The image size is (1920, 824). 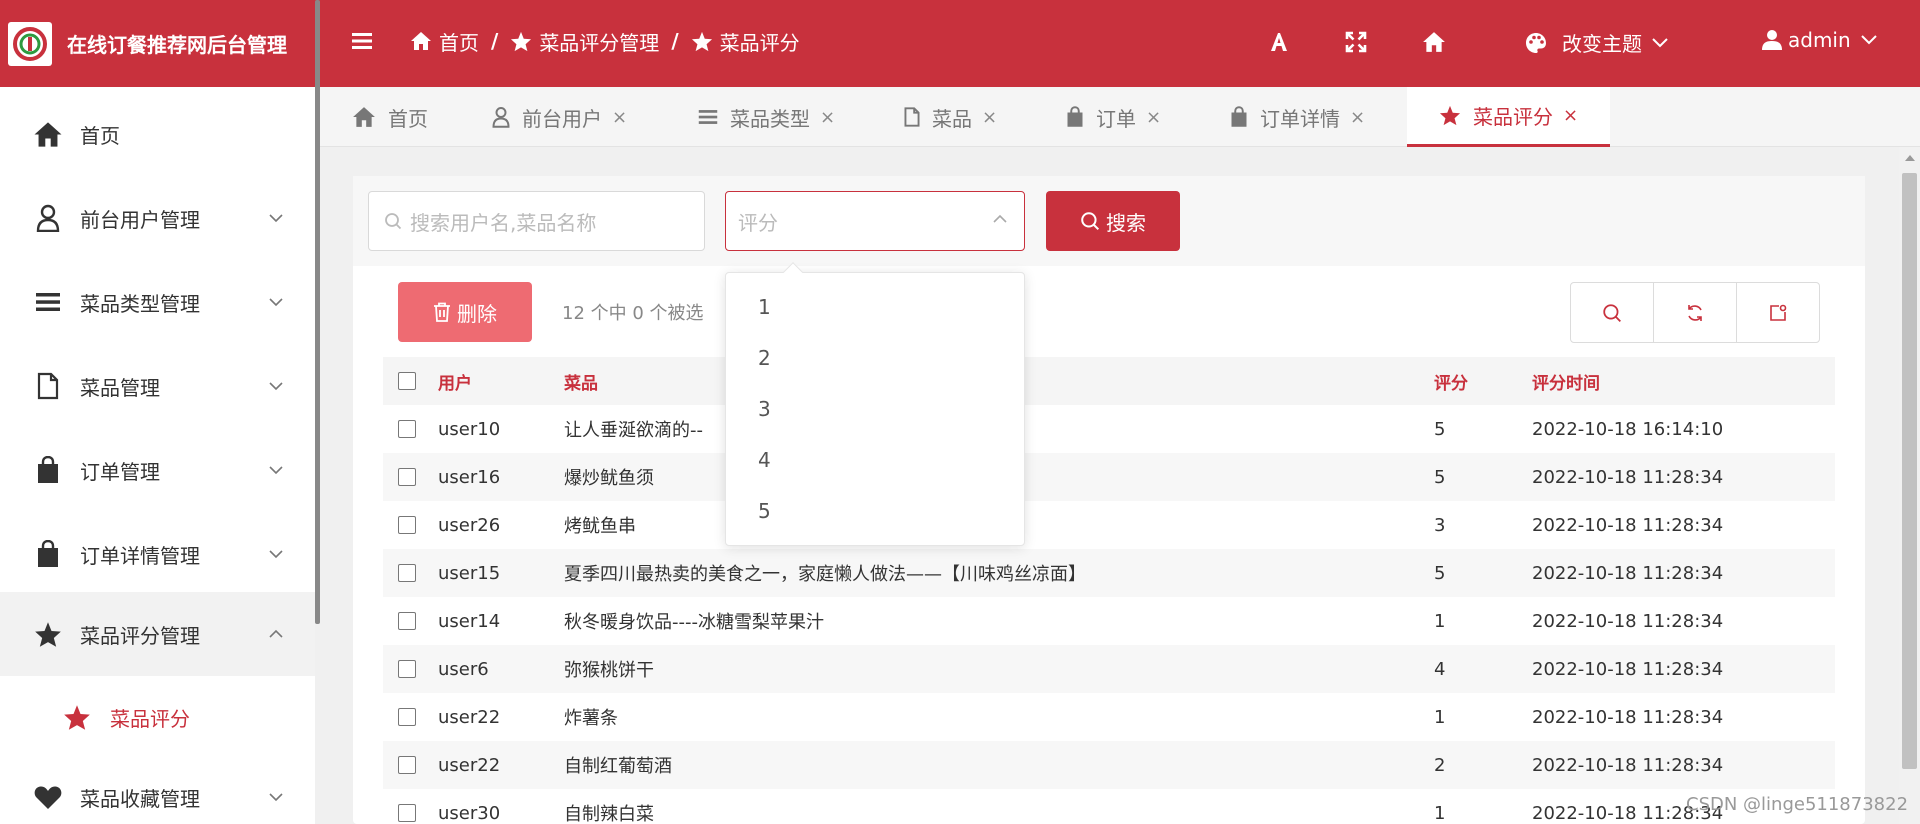 I want to click on rating-select: 评分, so click(x=875, y=221).